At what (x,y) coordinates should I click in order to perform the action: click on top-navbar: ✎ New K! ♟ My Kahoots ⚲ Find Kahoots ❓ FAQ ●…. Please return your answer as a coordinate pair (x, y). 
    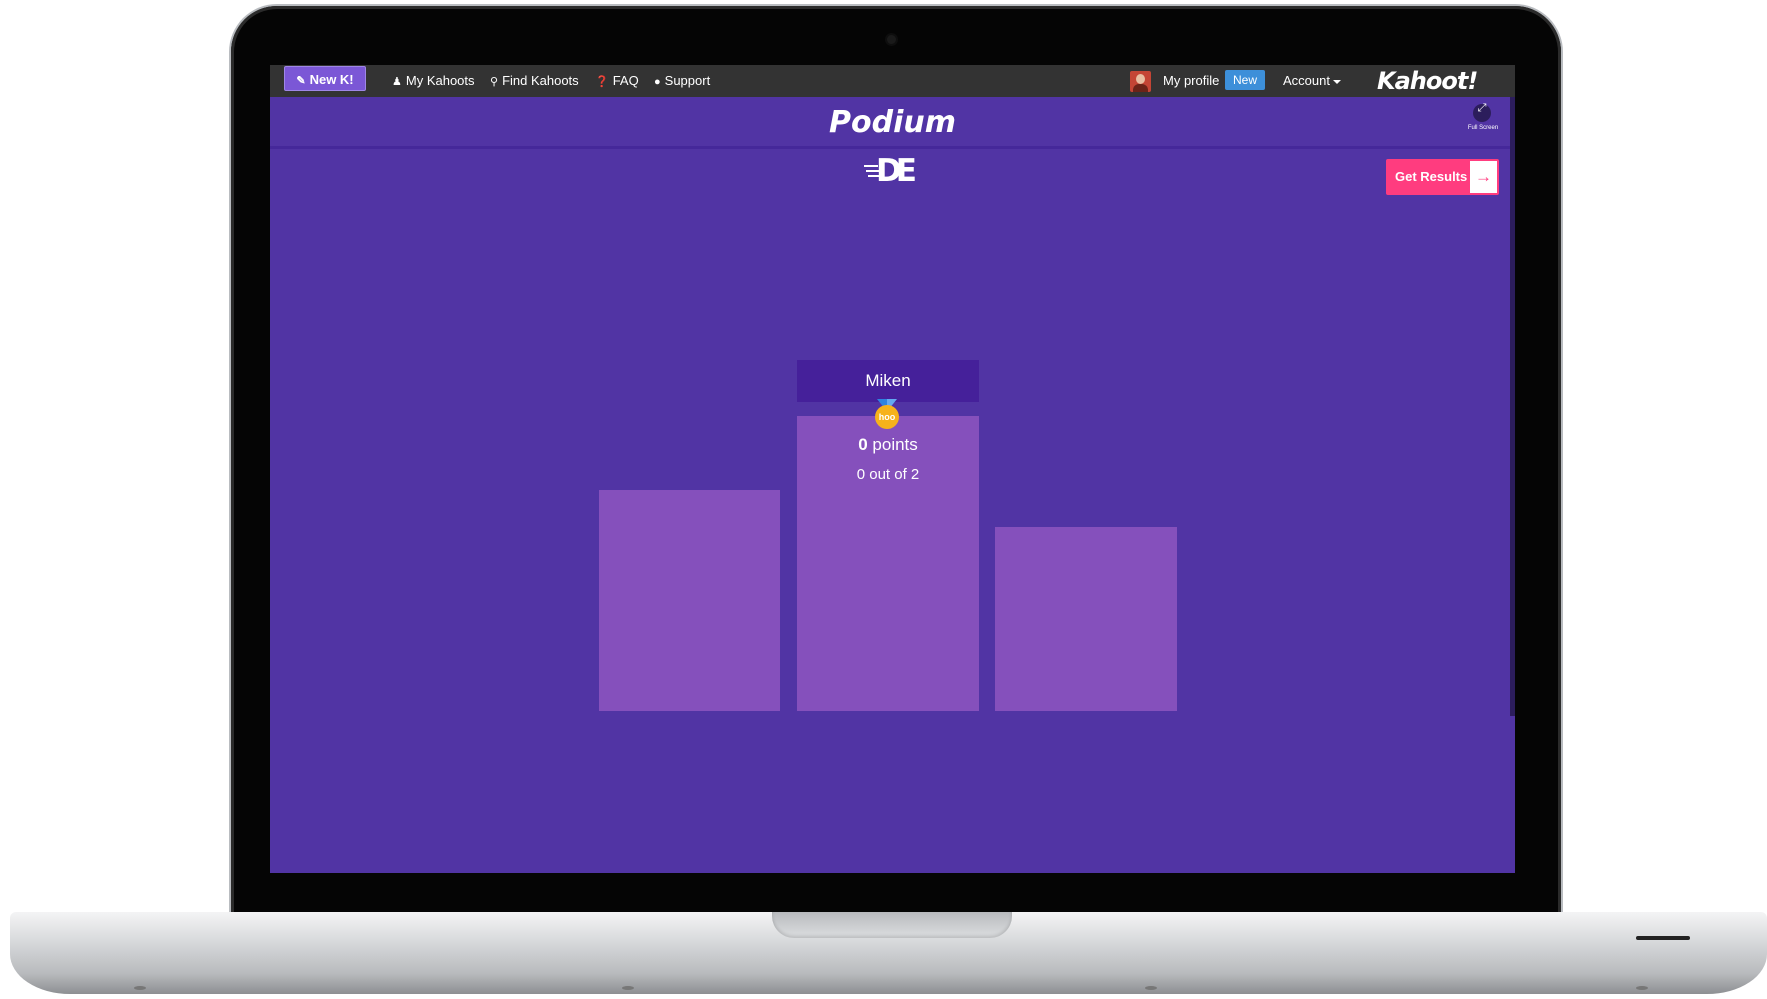
    Looking at the image, I should click on (892, 81).